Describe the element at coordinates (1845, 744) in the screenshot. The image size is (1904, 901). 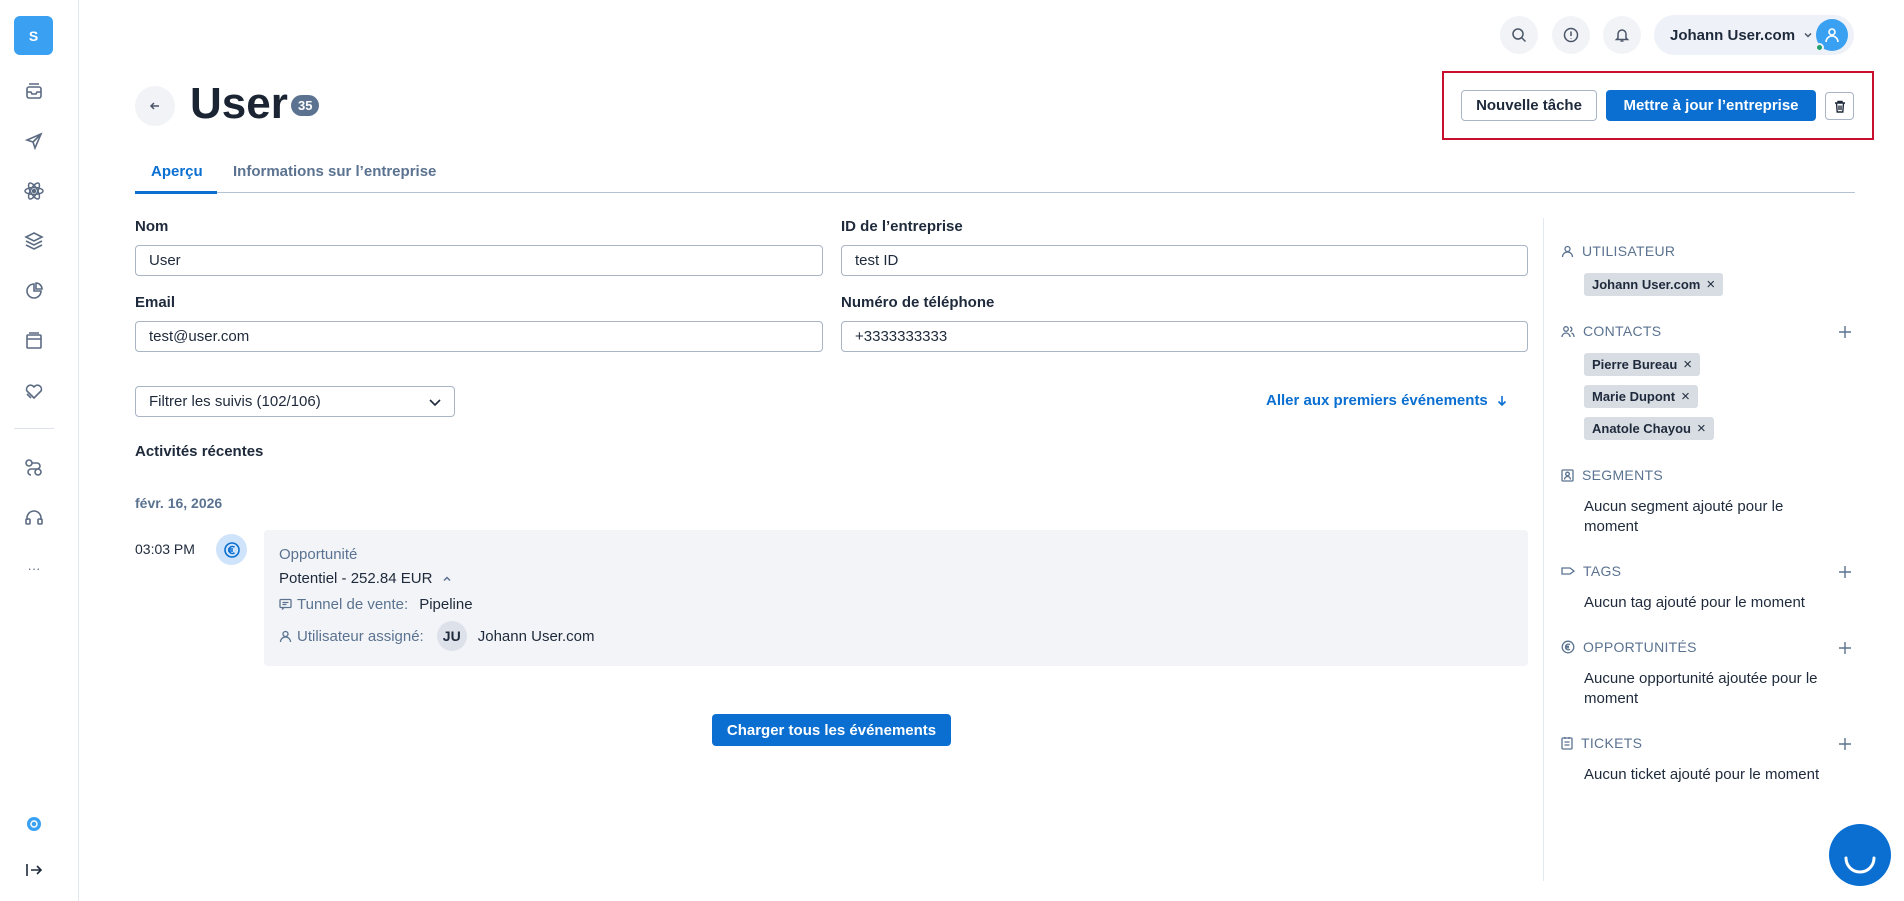
I see `add-ticket-plus-icon` at that location.